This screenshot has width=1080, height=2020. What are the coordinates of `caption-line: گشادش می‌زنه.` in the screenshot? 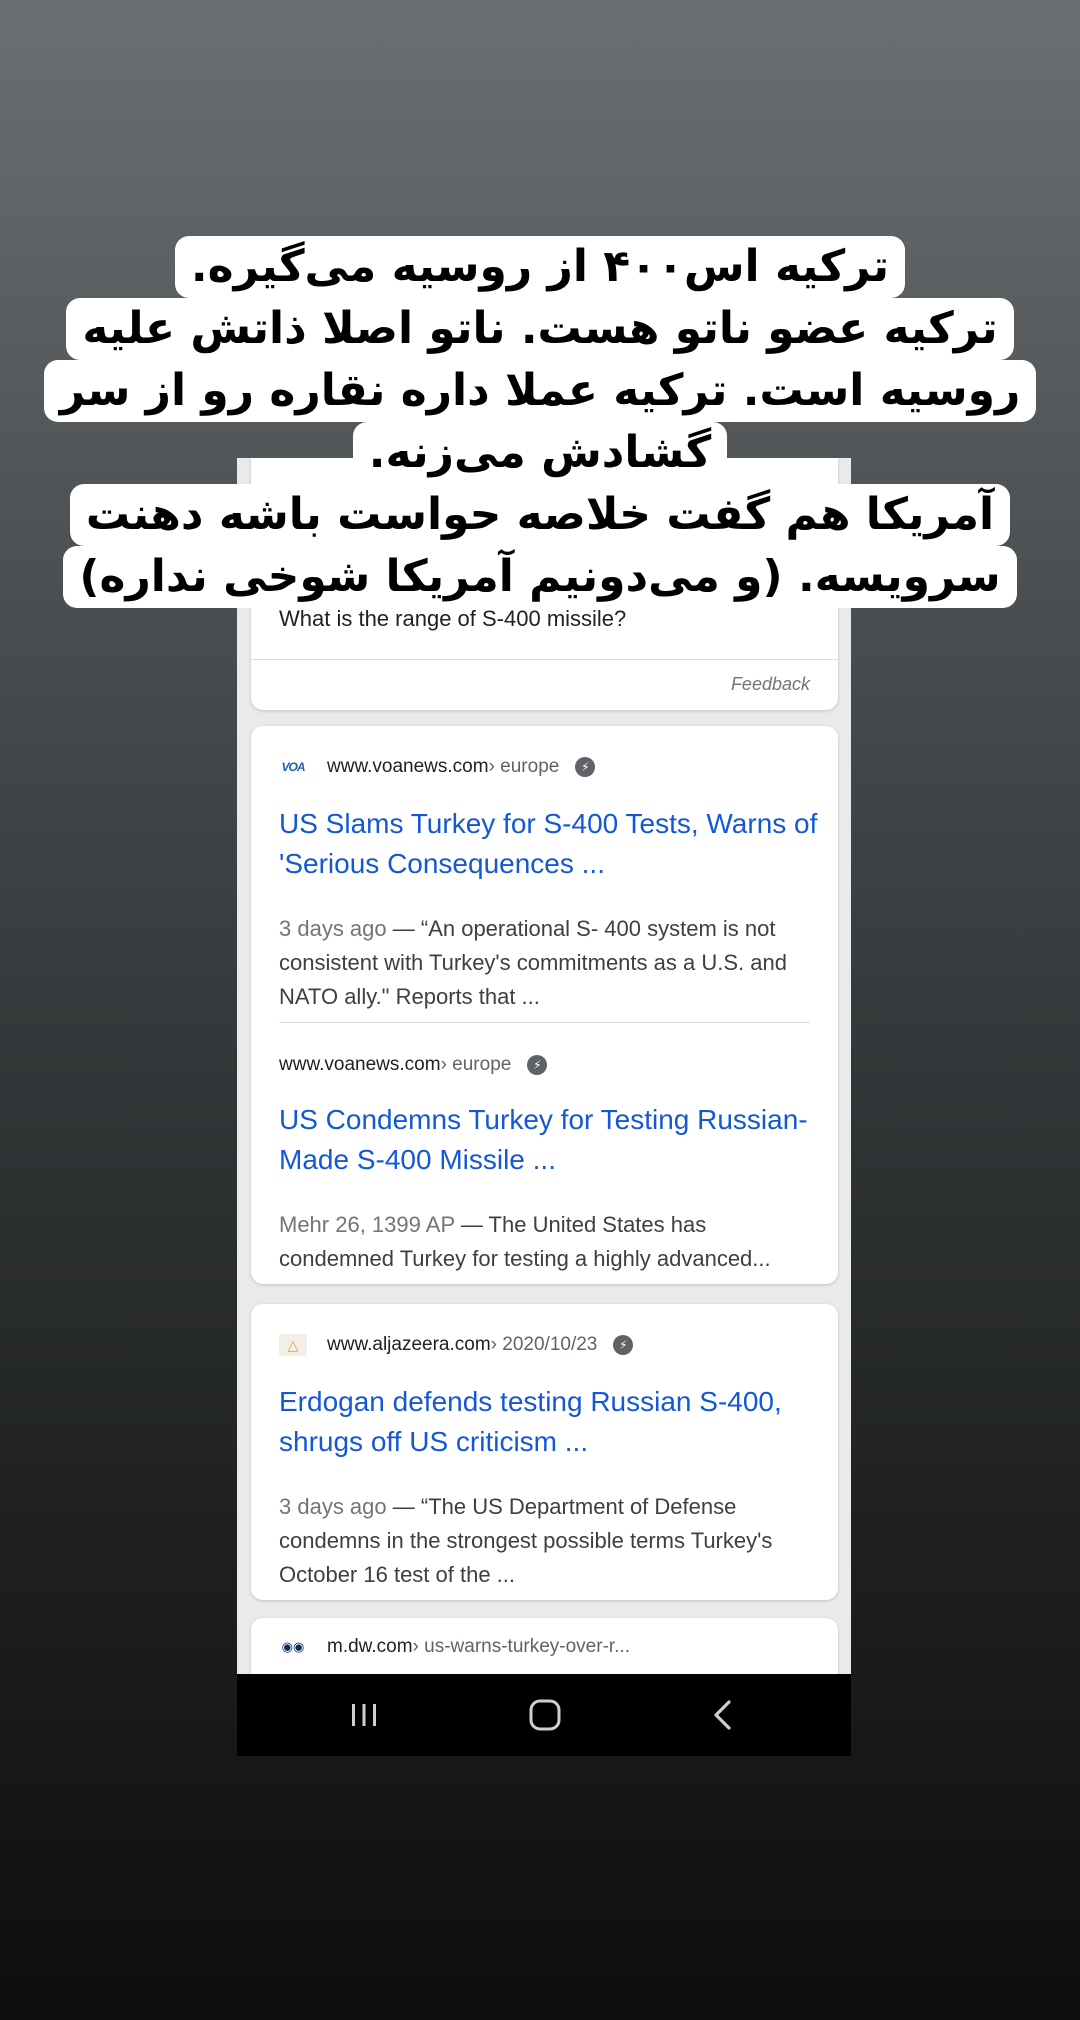 It's located at (540, 453).